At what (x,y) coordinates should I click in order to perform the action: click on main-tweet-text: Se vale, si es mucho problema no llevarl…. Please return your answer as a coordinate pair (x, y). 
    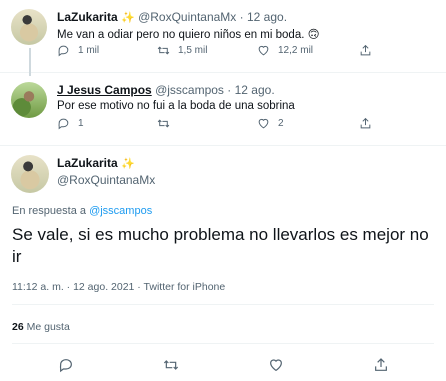
    Looking at the image, I should click on (220, 245).